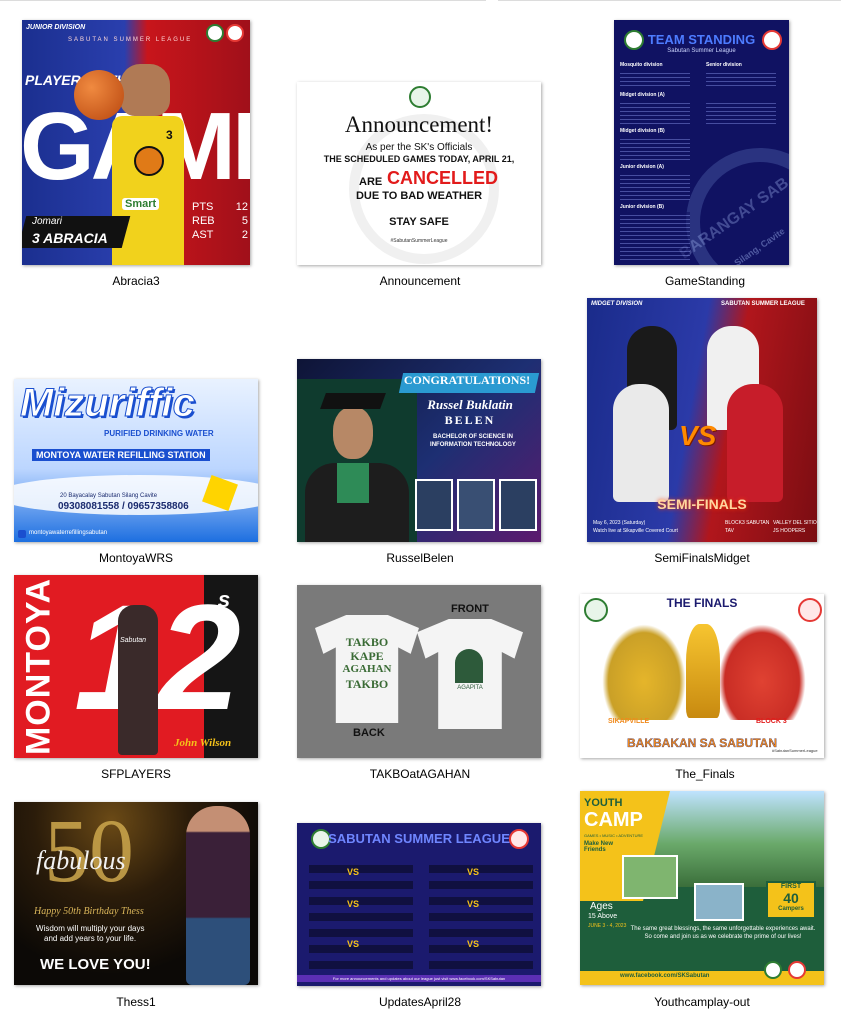 This screenshot has height=1024, width=841. Describe the element at coordinates (136, 558) in the screenshot. I see `file-name-label: MontoyaWRS` at that location.